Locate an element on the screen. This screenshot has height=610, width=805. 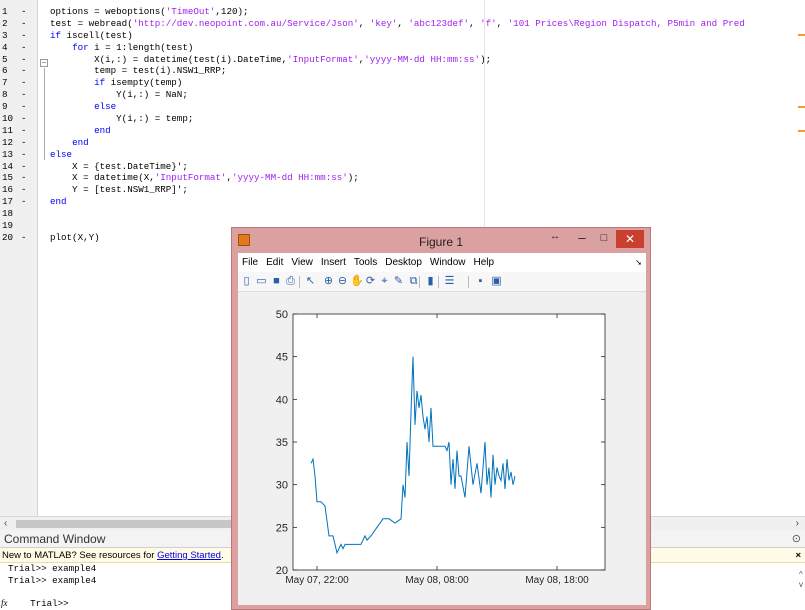
code-line: 4 - for i = 1:length(test) is located at coordinates (402, 48).